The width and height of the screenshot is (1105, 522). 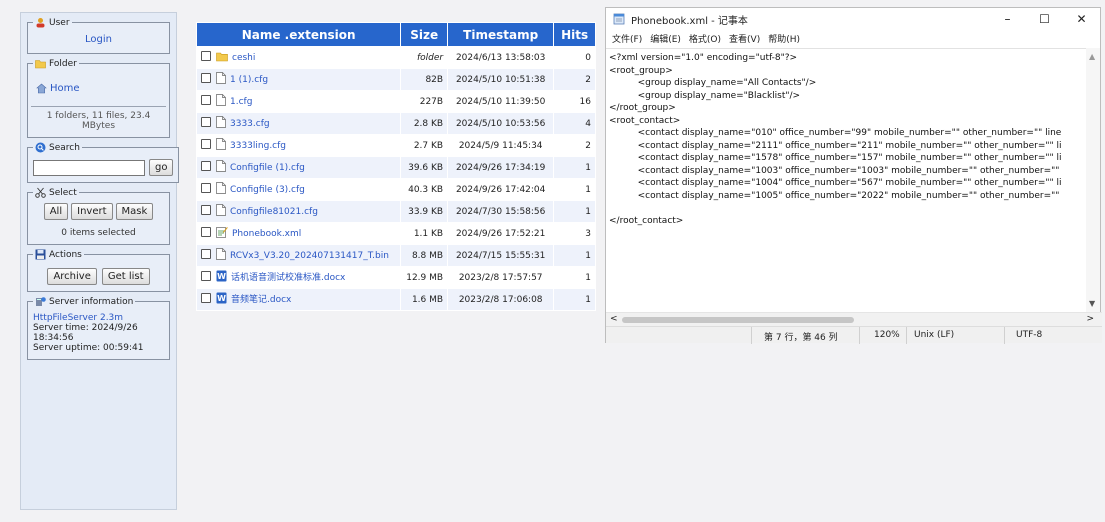 What do you see at coordinates (258, 146) in the screenshot?
I see `file-link: 3333ling.cfg` at bounding box center [258, 146].